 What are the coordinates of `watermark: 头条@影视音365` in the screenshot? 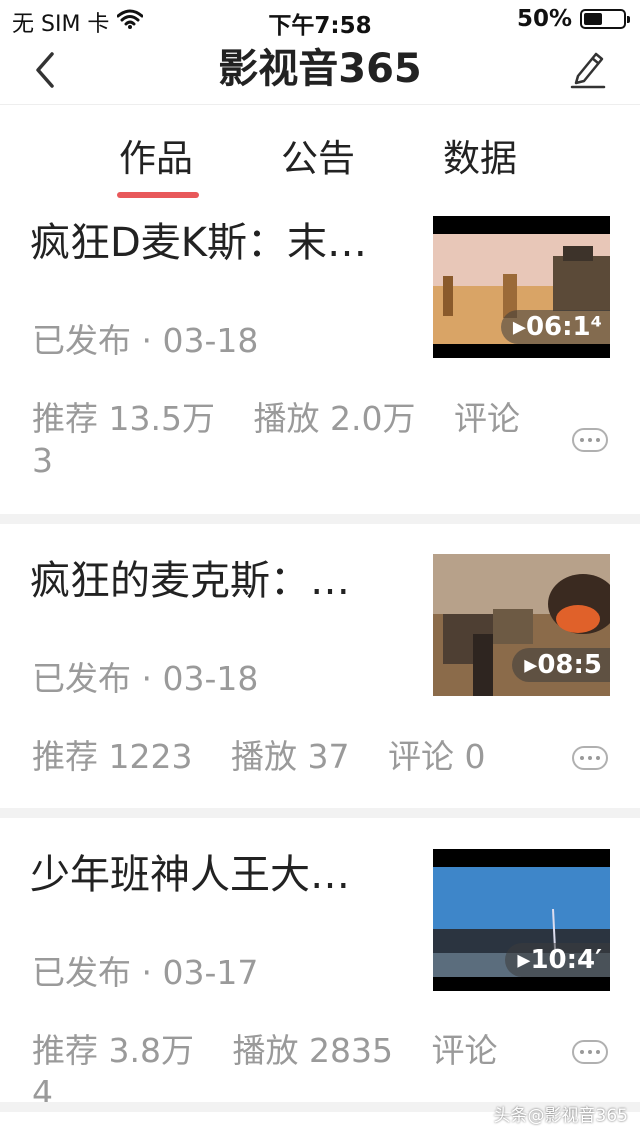 It's located at (560, 1116).